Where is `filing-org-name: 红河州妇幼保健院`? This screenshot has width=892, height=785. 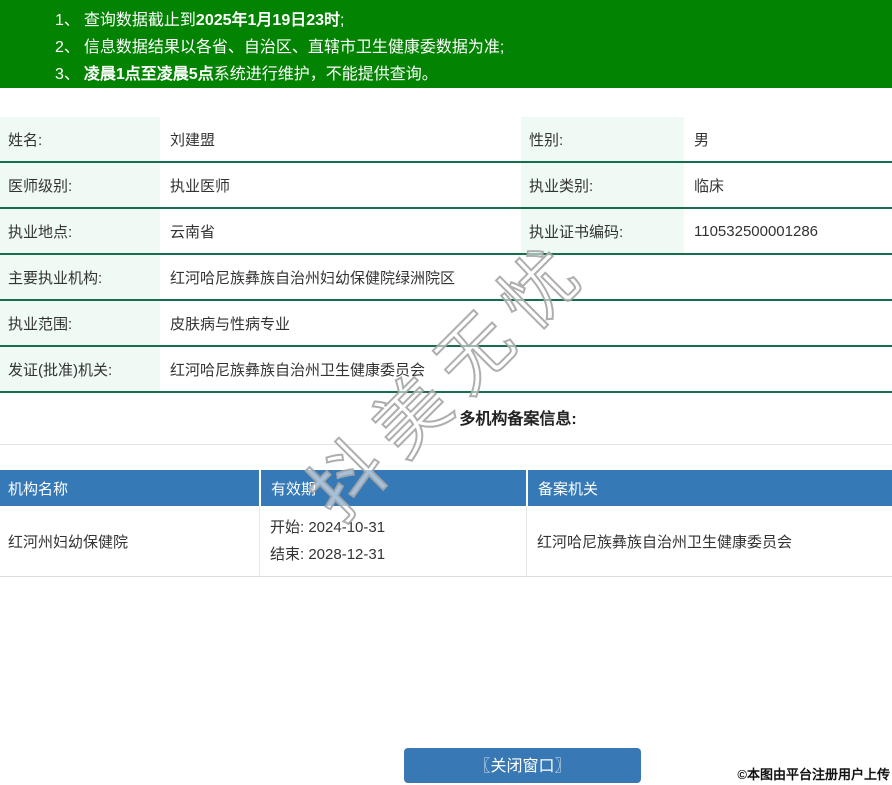 filing-org-name: 红河州妇幼保健院 is located at coordinates (68, 542).